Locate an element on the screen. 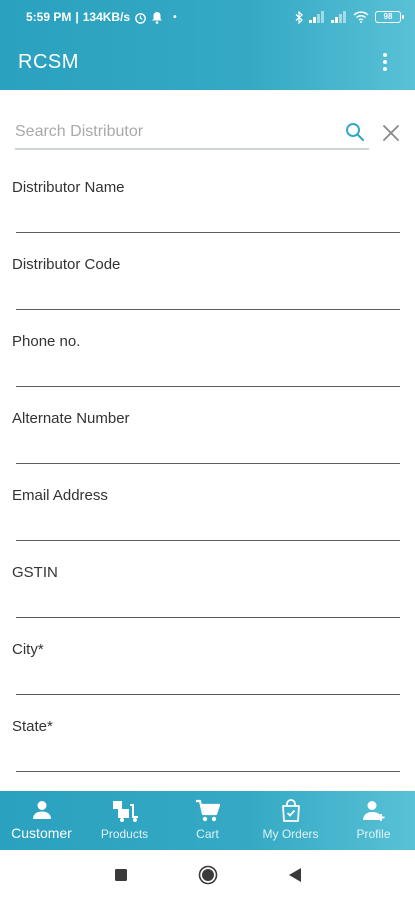  search-input is located at coordinates (175, 132).